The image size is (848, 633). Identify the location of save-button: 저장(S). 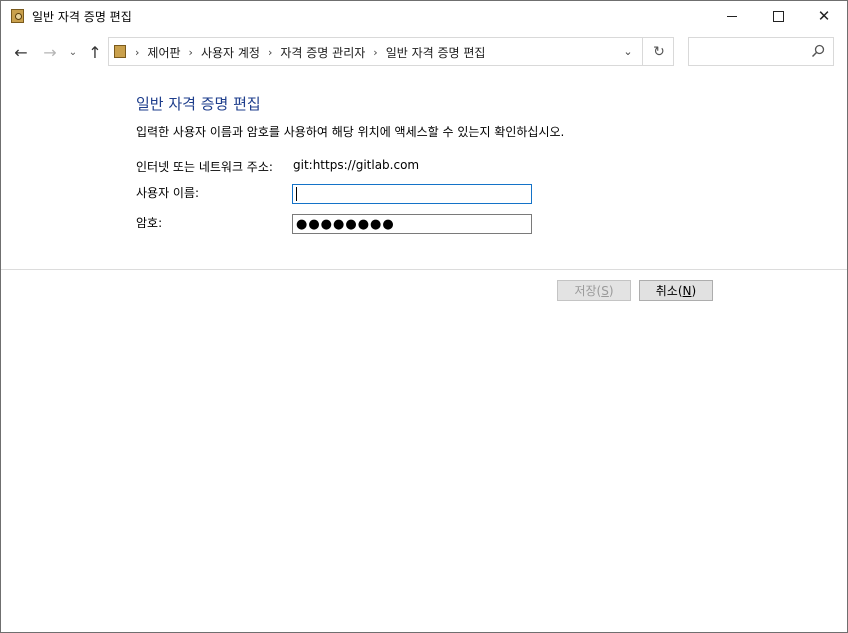
(594, 290).